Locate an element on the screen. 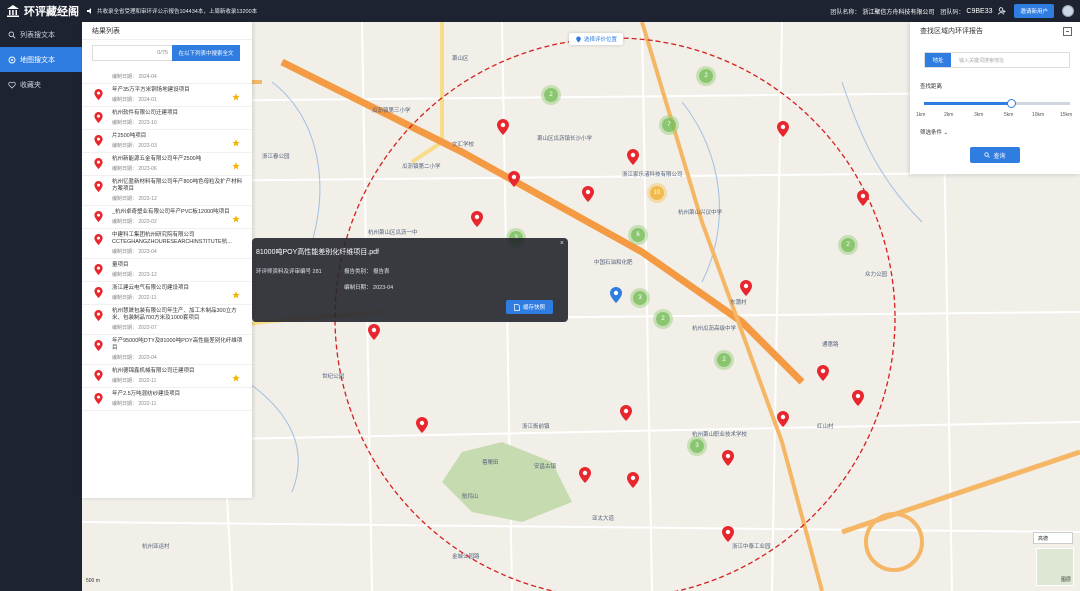  select-location-chip: 选择评价位置 is located at coordinates (596, 39).